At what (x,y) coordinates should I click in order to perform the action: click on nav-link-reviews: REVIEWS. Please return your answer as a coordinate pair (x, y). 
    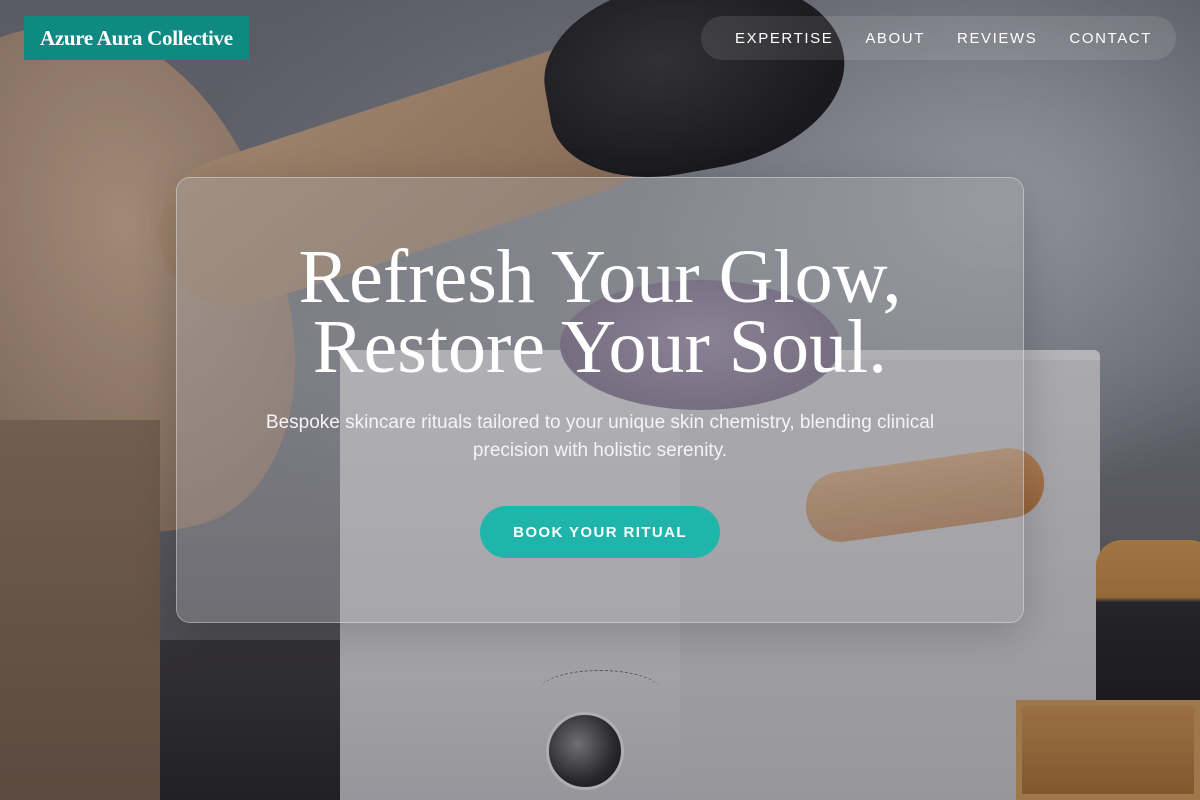
    Looking at the image, I should click on (997, 38).